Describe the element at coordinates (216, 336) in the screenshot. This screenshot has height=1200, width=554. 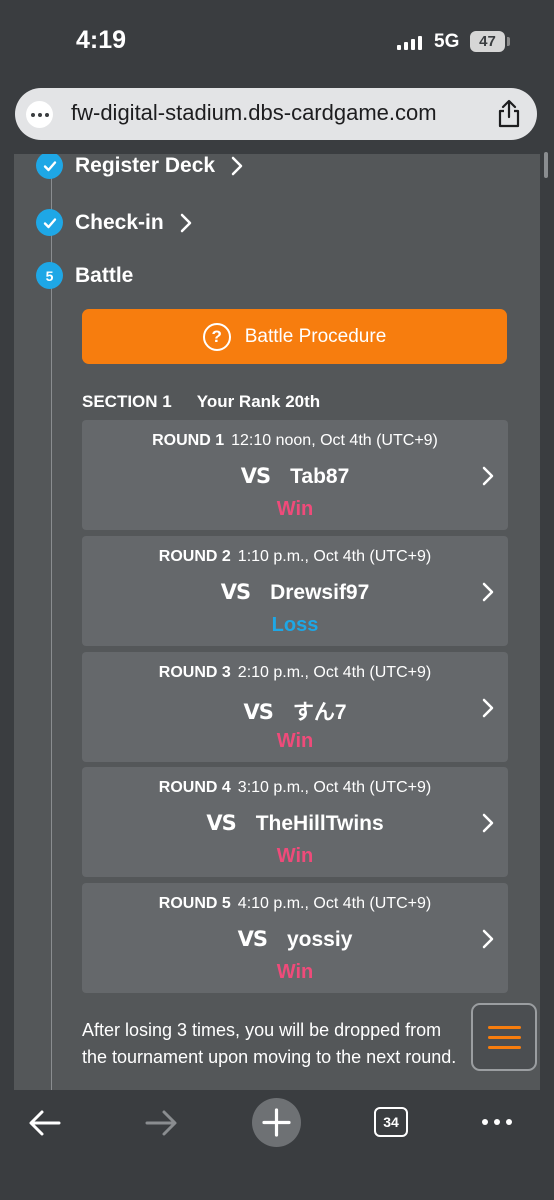
I see `help-icon: ?` at that location.